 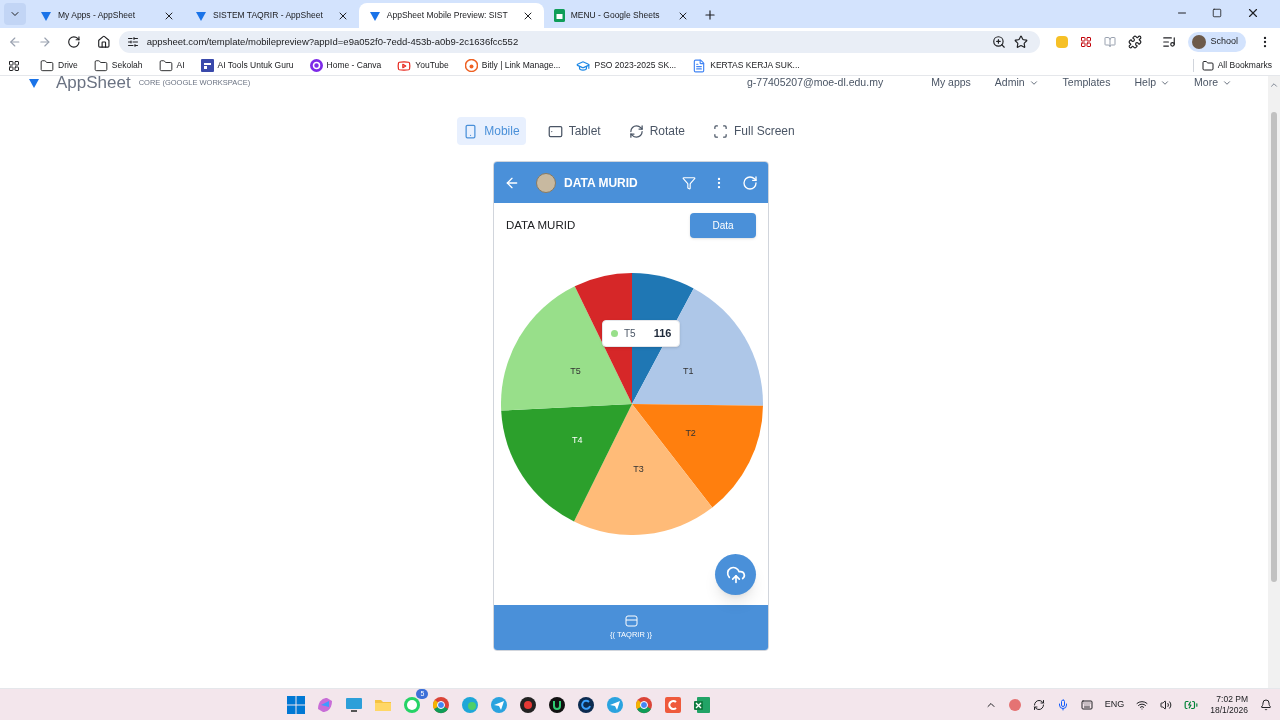 I want to click on keyboard-icon, so click(x=1086, y=704).